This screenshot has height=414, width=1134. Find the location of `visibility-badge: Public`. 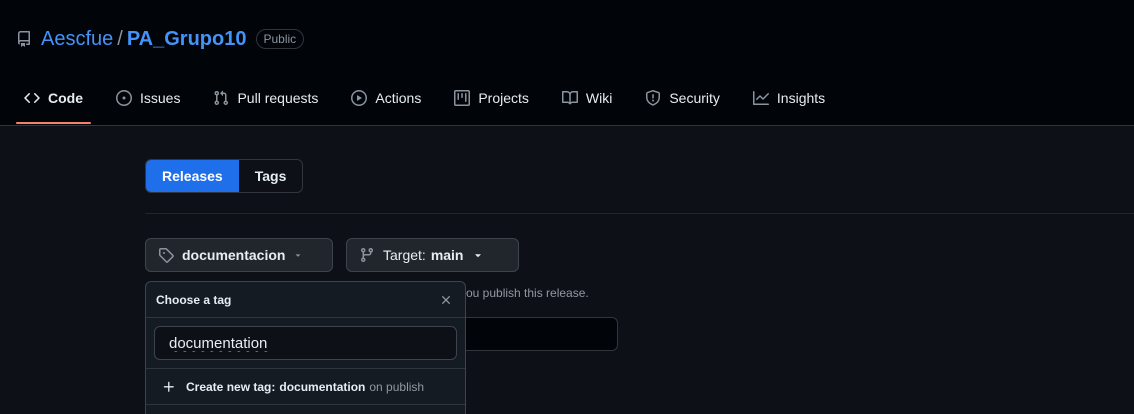

visibility-badge: Public is located at coordinates (280, 39).